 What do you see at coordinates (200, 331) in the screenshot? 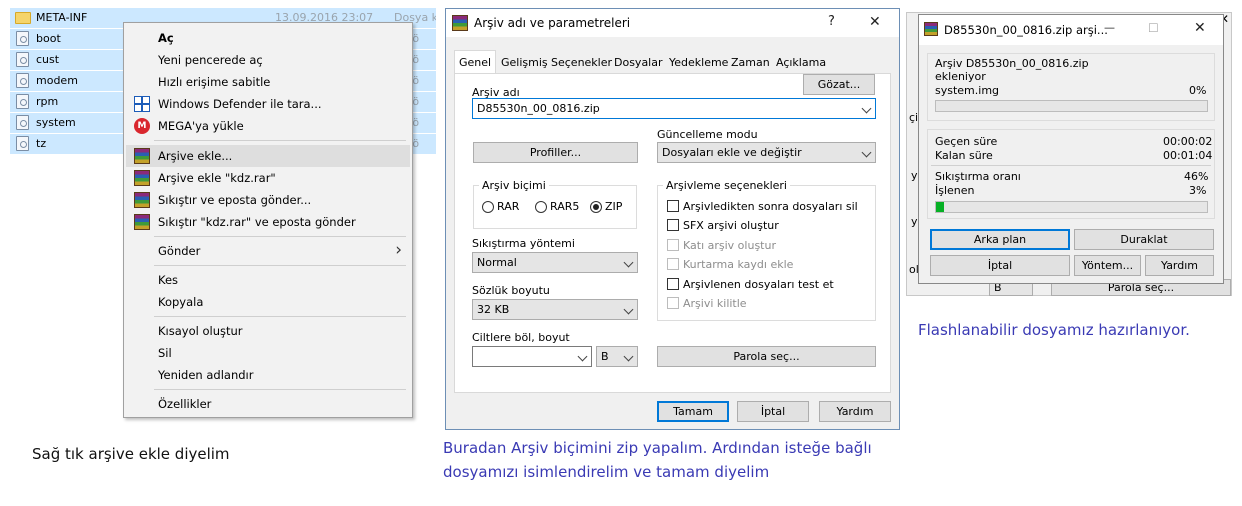
I see `menu-item-label: Kısayol oluştur` at bounding box center [200, 331].